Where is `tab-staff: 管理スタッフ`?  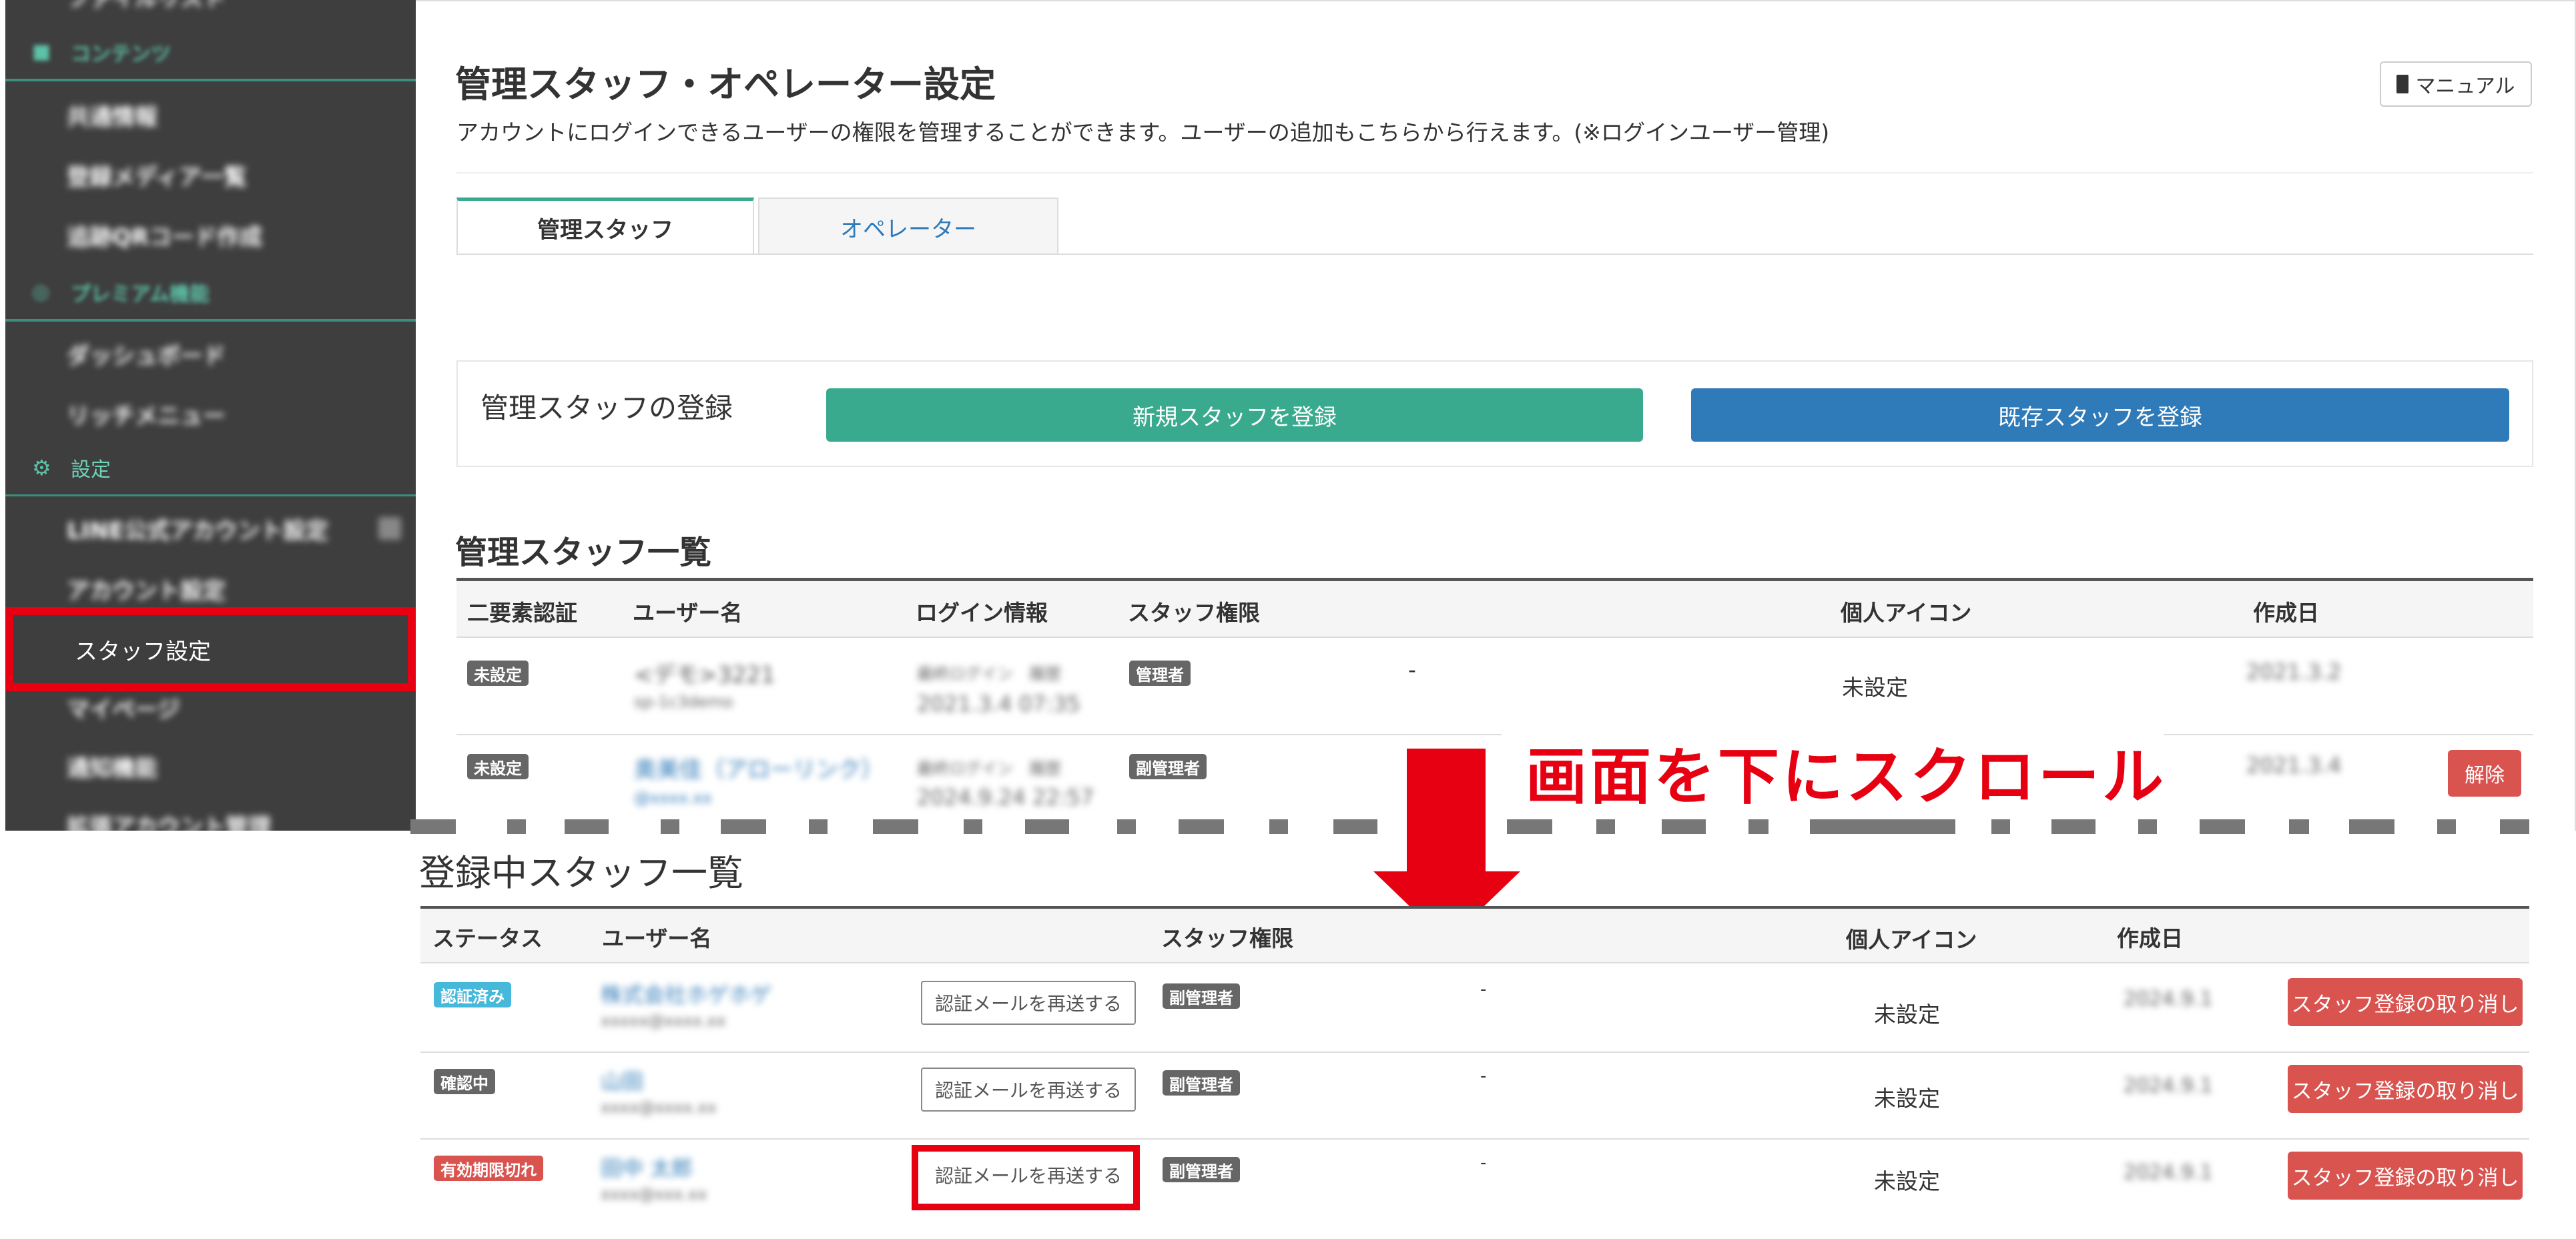 tab-staff: 管理スタッフ is located at coordinates (605, 226).